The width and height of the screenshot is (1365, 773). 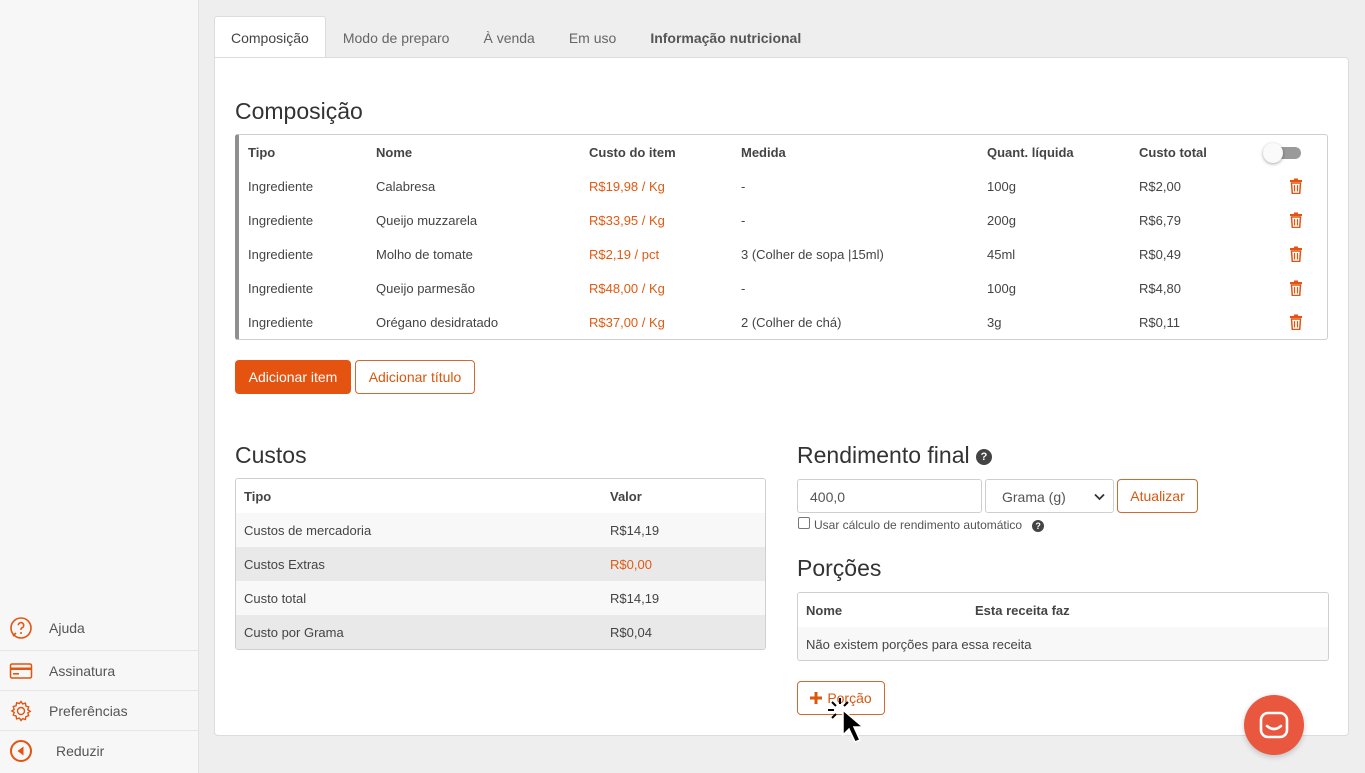 What do you see at coordinates (1160, 288) in the screenshot?
I see `cell-total-cost: R$4,80` at bounding box center [1160, 288].